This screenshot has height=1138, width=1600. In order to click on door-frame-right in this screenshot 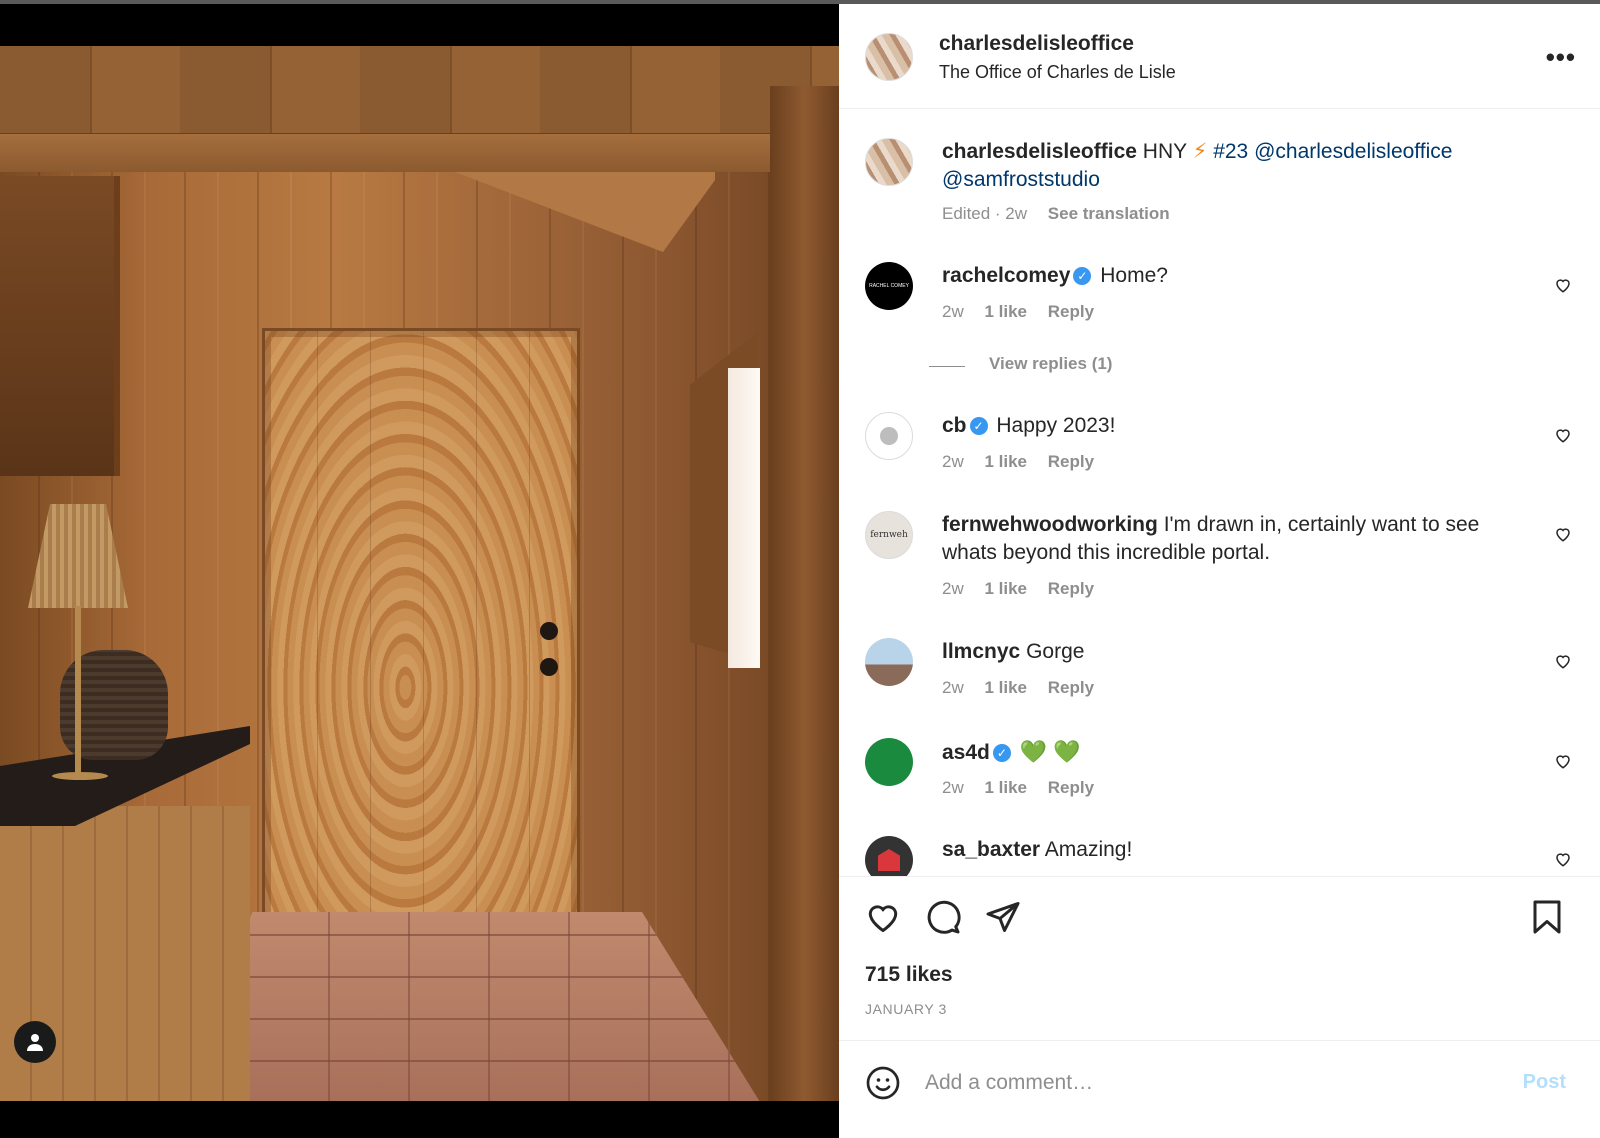, I will do `click(804, 593)`.